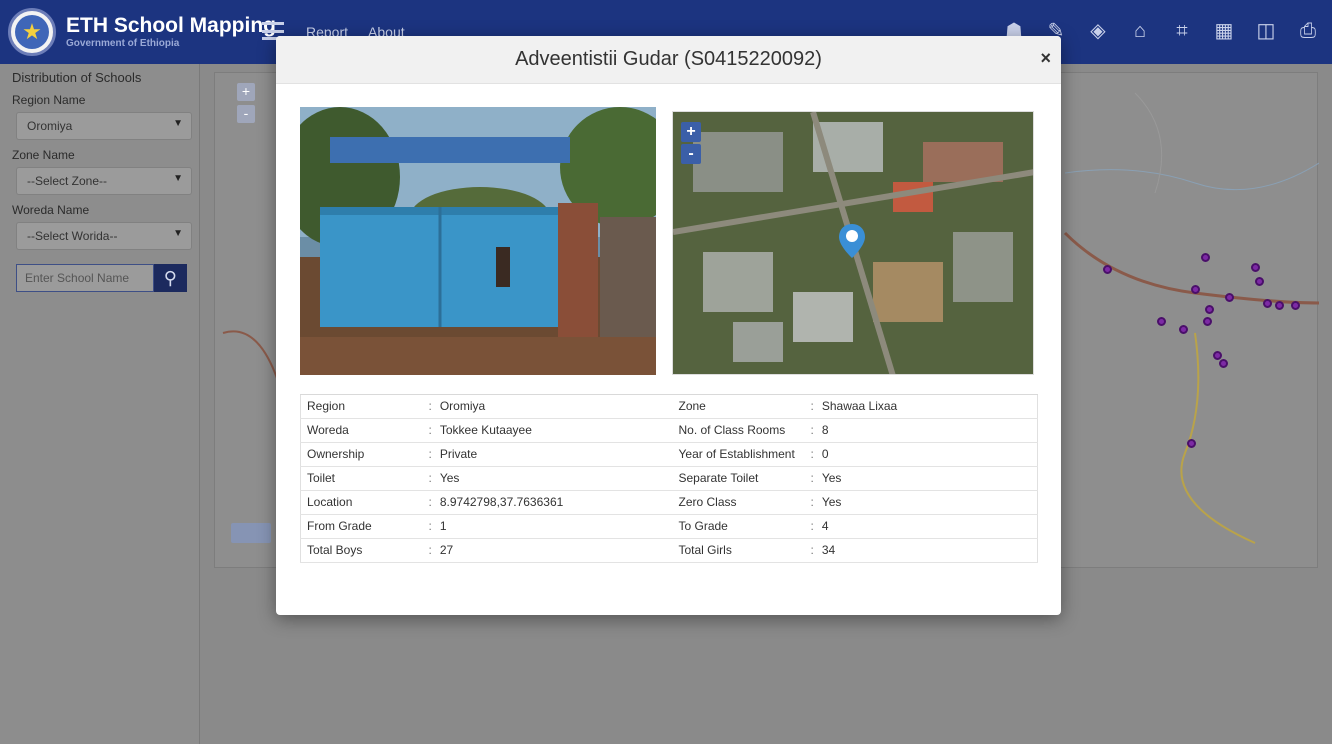 The width and height of the screenshot is (1332, 744). What do you see at coordinates (478, 241) in the screenshot?
I see `school-photo` at bounding box center [478, 241].